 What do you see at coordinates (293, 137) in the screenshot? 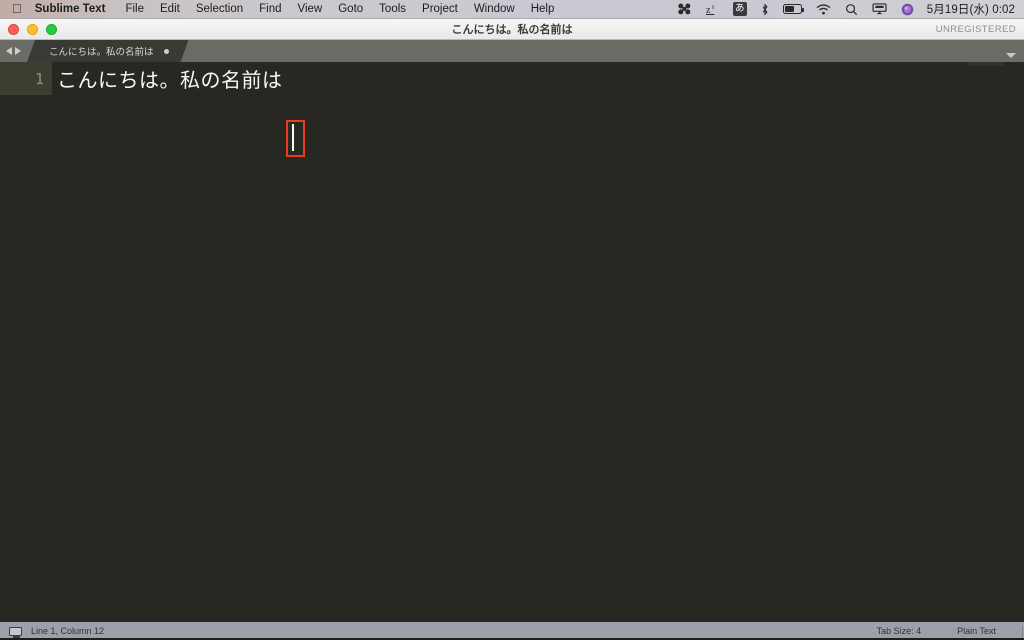
I see `text-caret` at bounding box center [293, 137].